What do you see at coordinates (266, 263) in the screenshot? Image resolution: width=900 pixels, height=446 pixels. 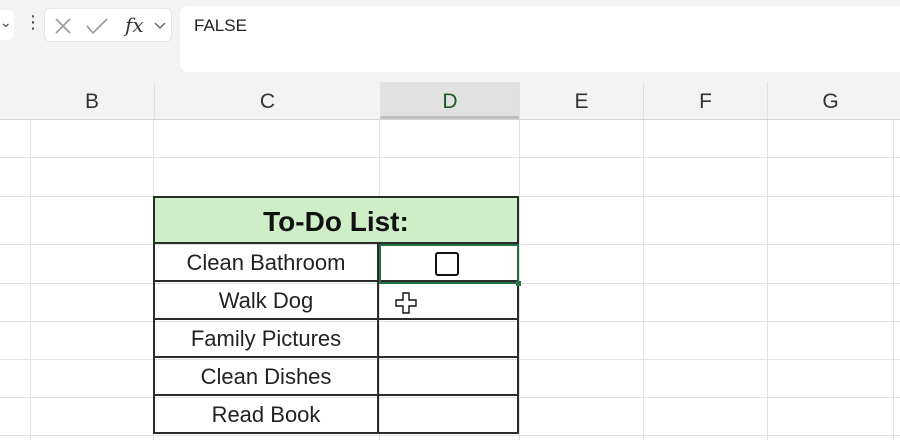 I see `todo-item: Clean Bathroom` at bounding box center [266, 263].